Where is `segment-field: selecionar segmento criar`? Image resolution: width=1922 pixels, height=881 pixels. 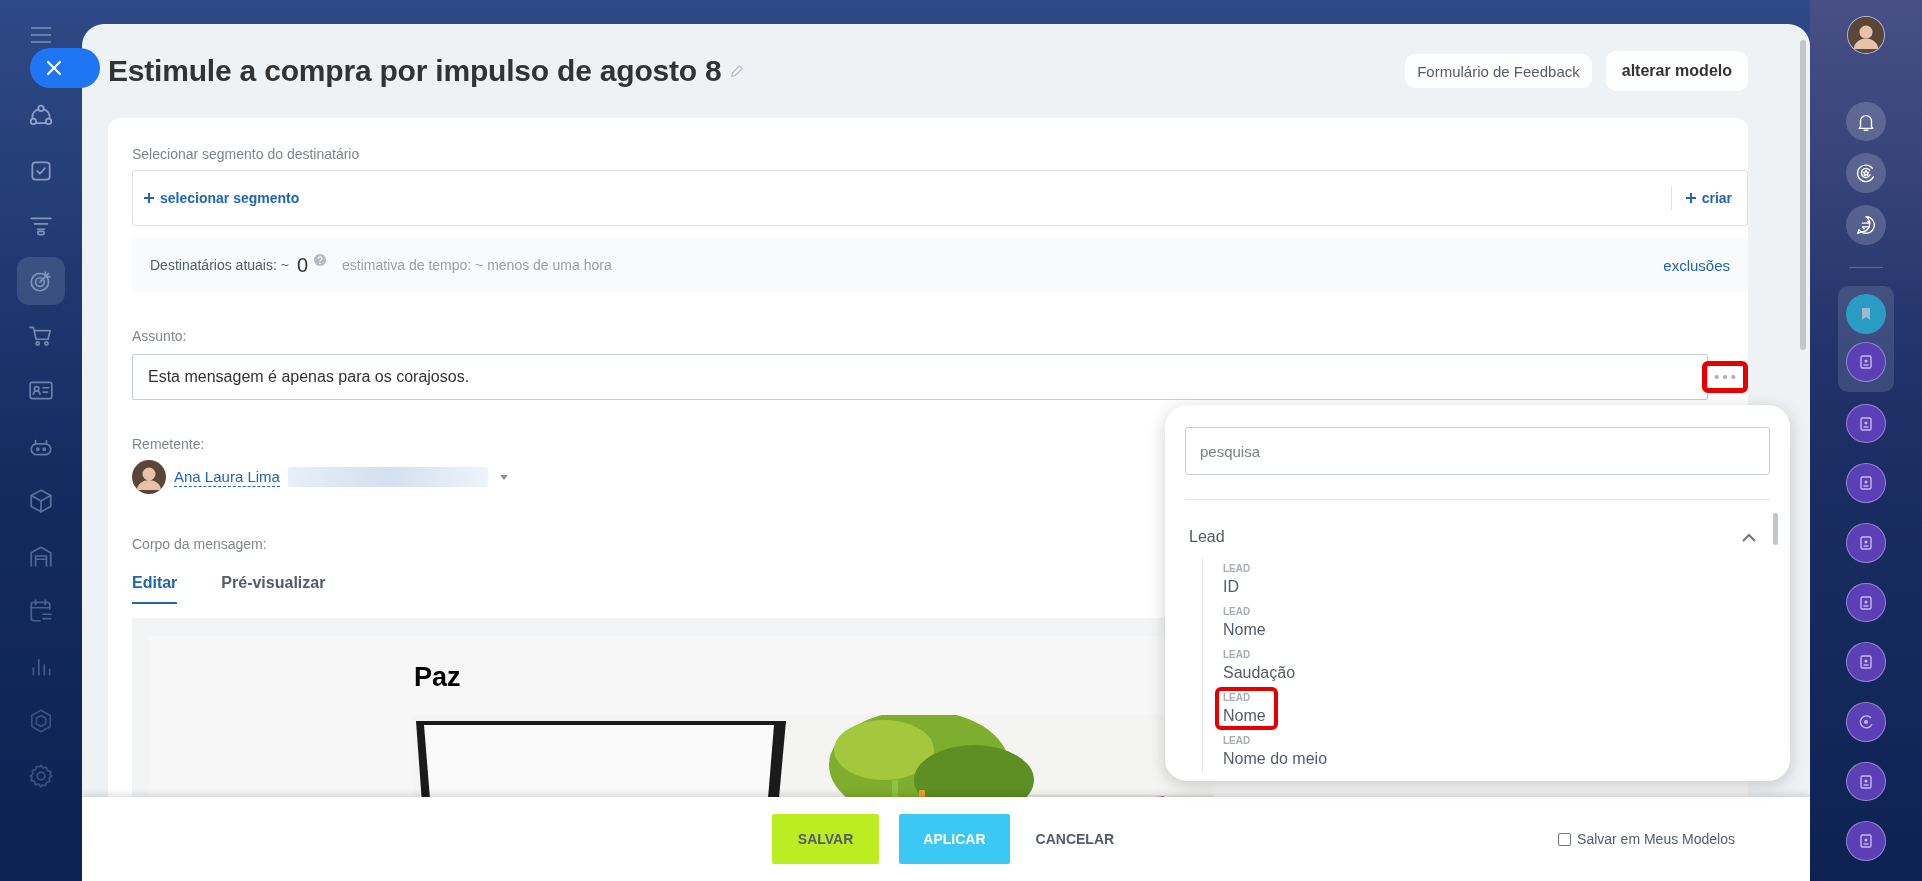 segment-field: selecionar segmento criar is located at coordinates (940, 198).